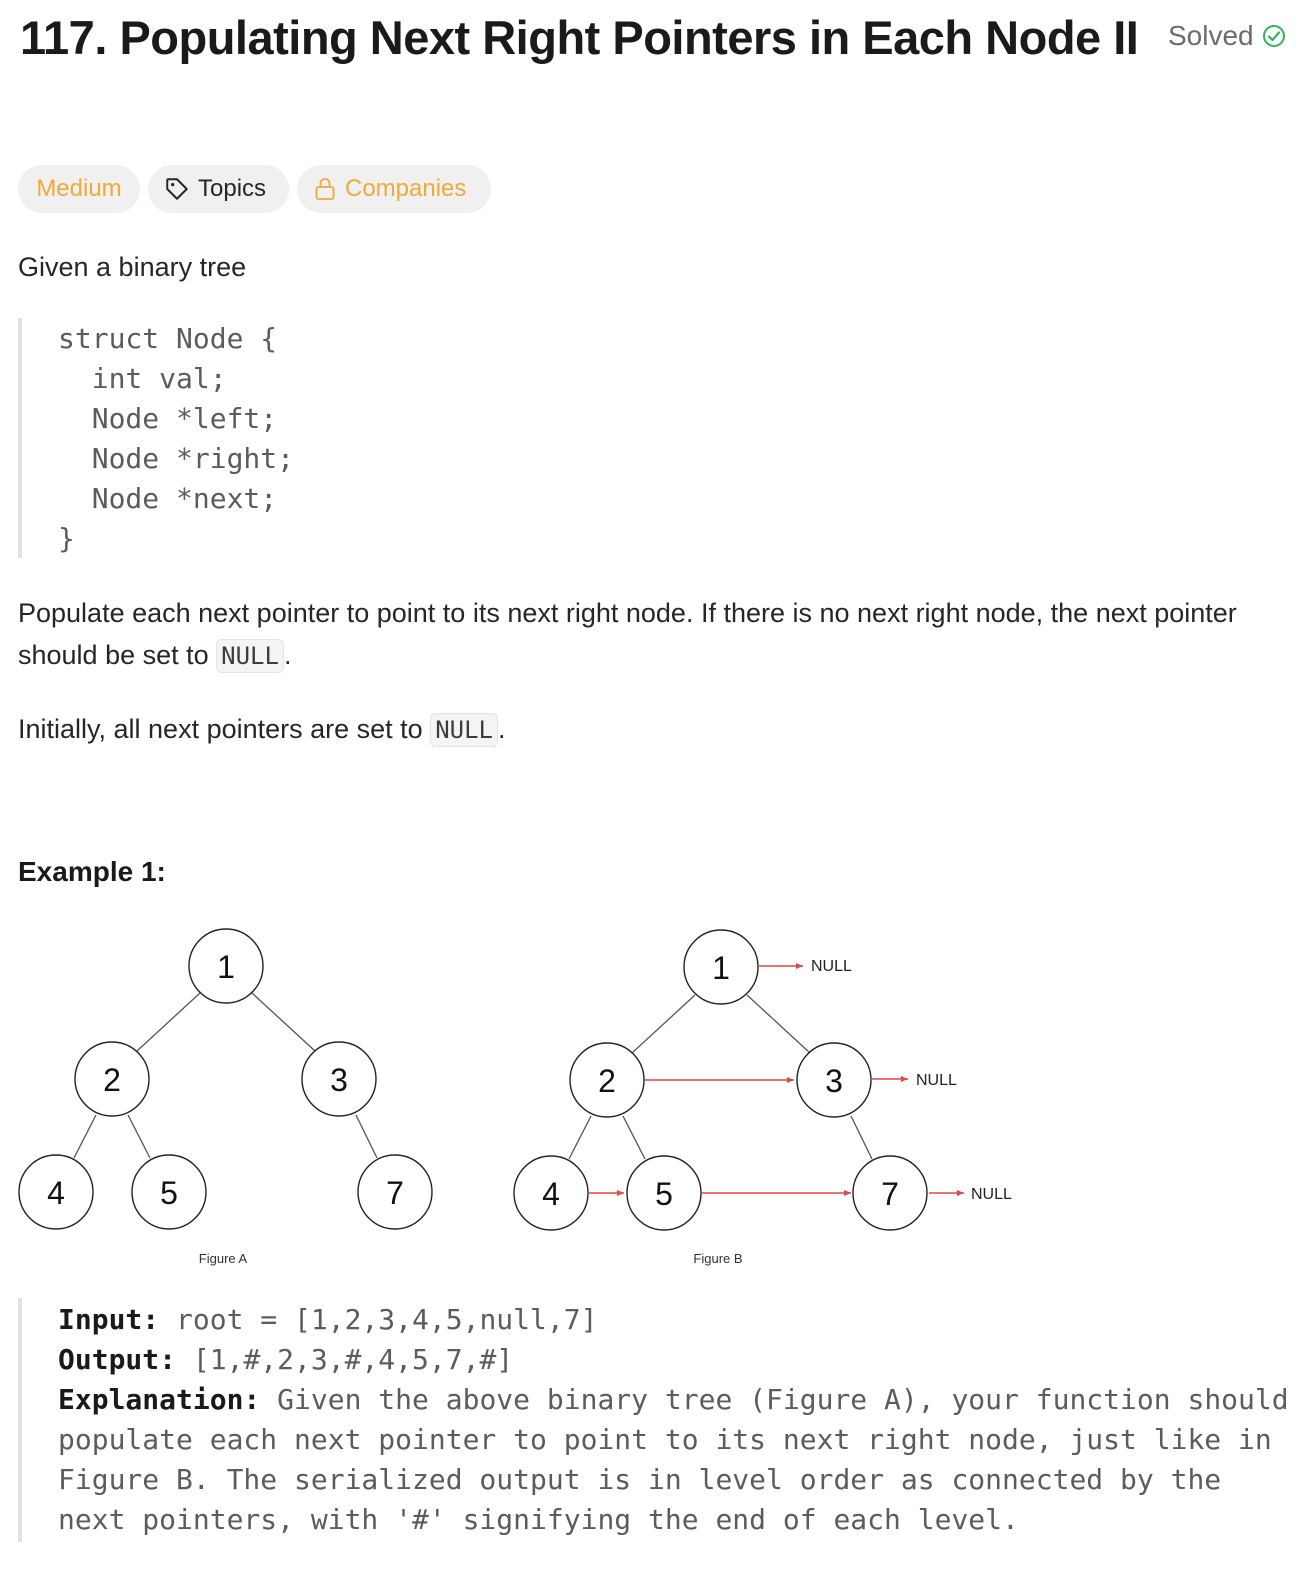  I want to click on solved-status: Solved, so click(1227, 36).